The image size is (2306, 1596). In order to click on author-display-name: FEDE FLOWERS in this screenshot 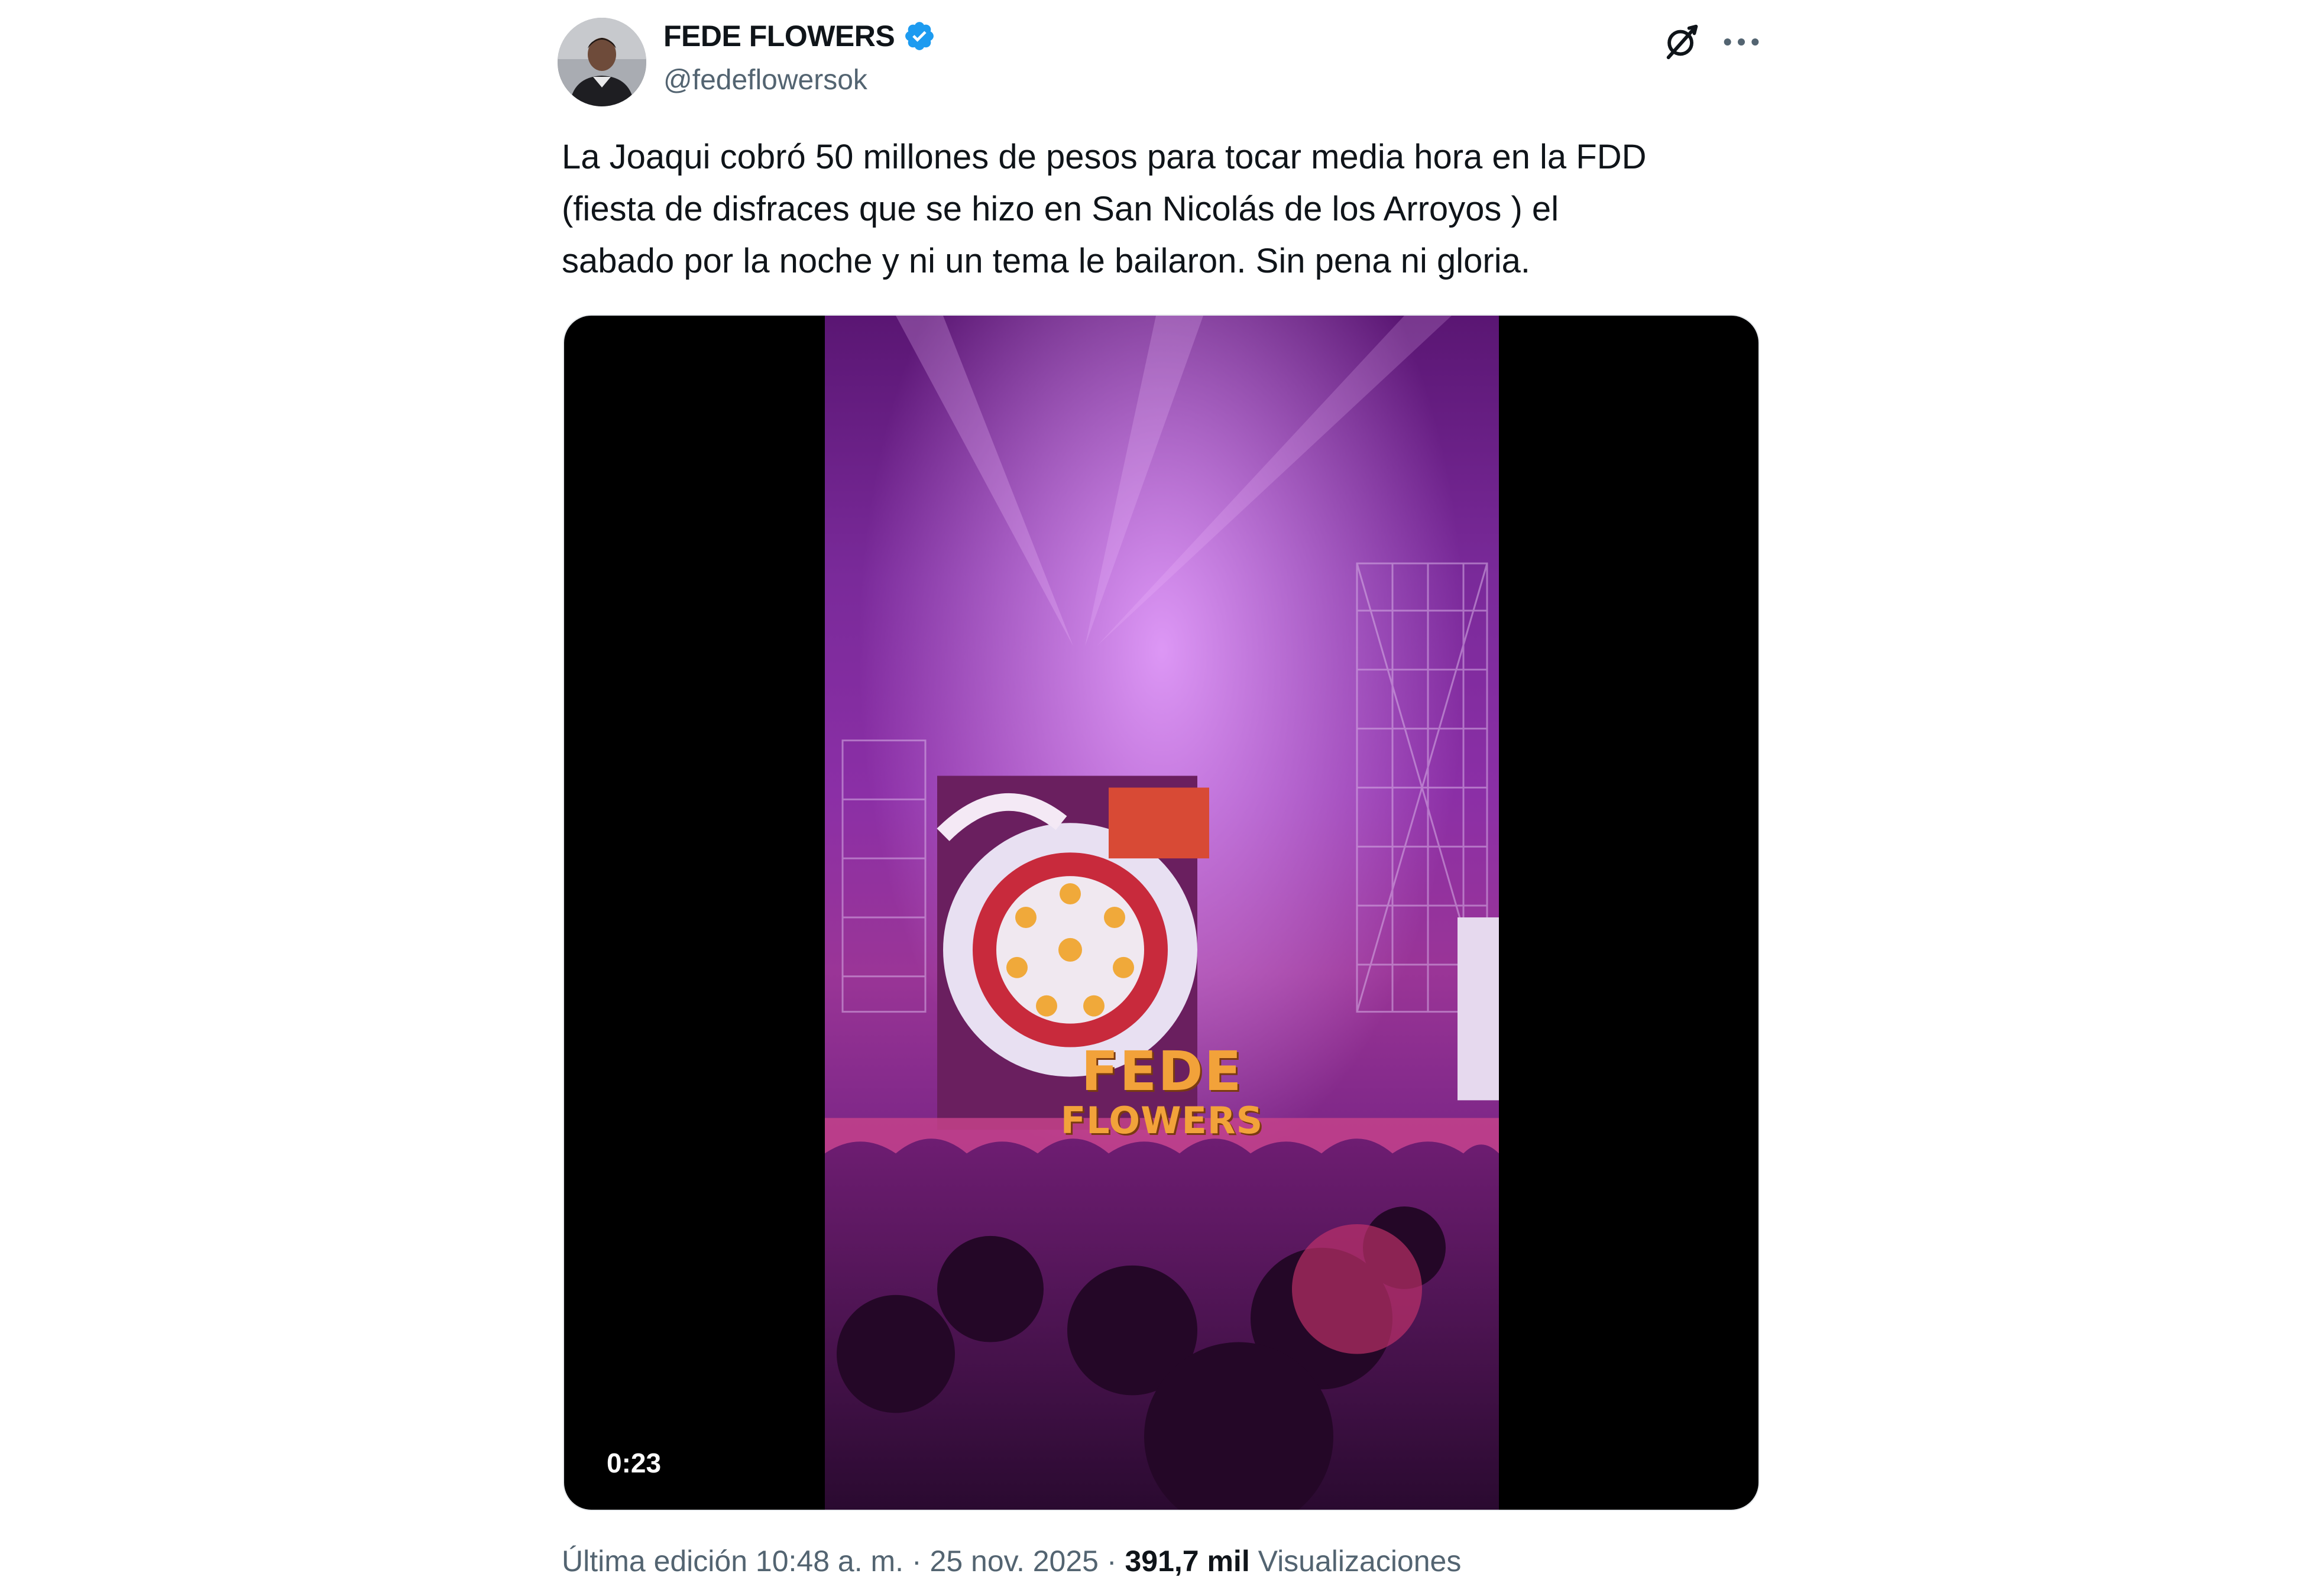, I will do `click(779, 36)`.